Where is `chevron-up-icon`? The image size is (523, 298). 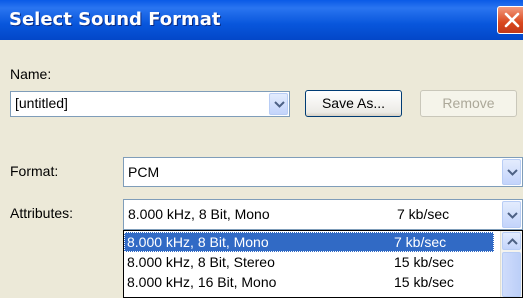
chevron-up-icon is located at coordinates (512, 241).